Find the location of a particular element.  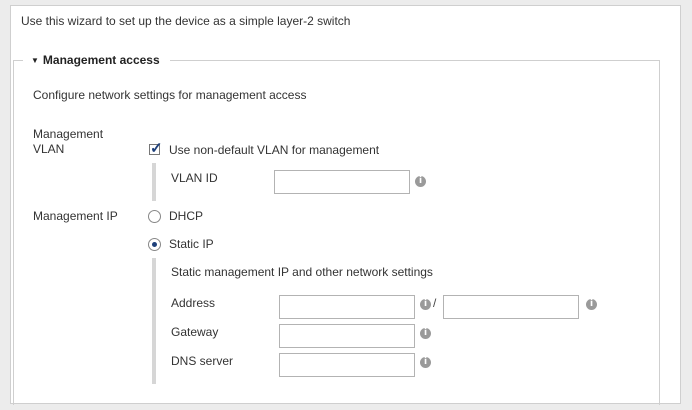

dns-server-label: DNS server is located at coordinates (202, 361).